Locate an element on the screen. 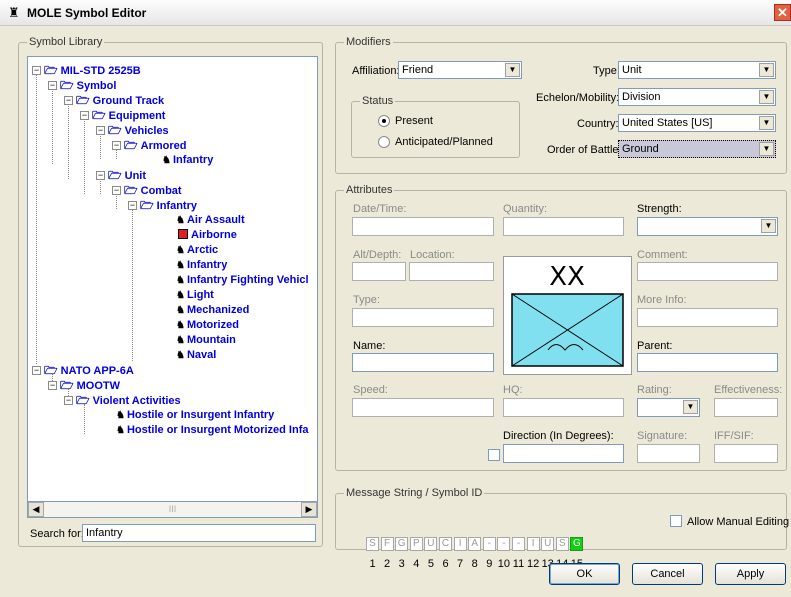 This screenshot has width=791, height=597. symbol-id-cell: - is located at coordinates (504, 544).